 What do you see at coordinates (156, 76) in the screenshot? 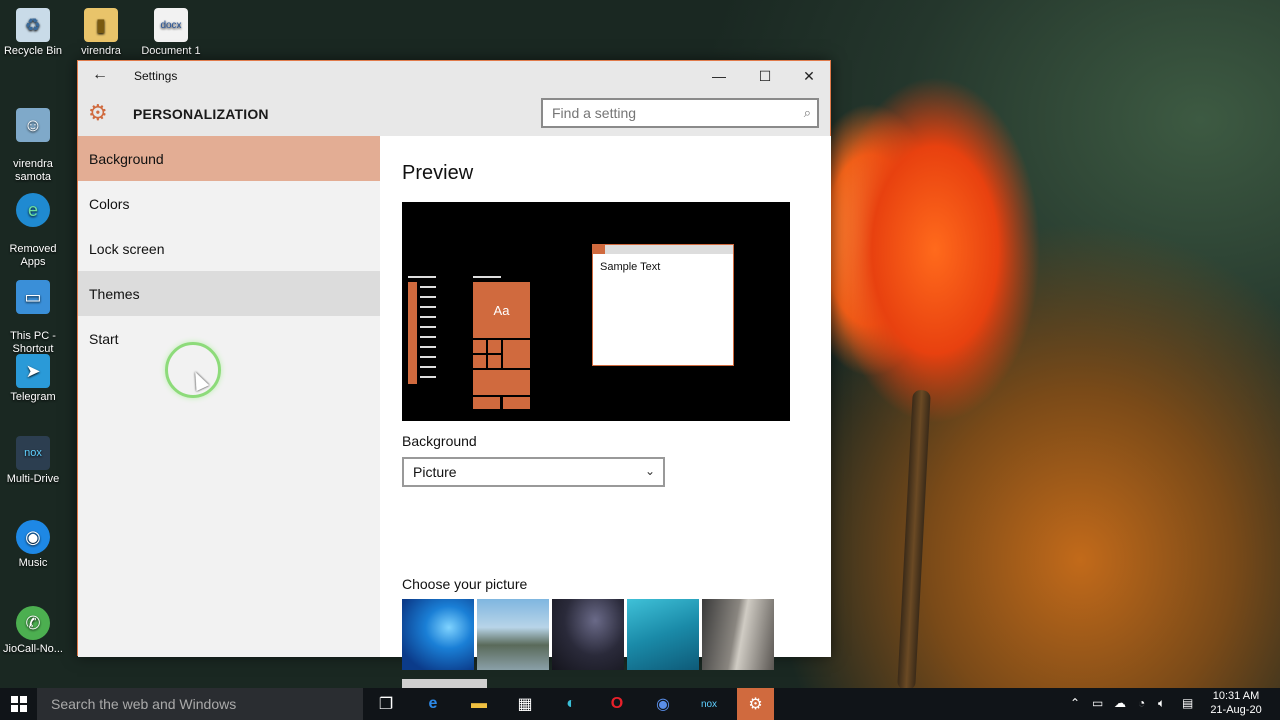
I see `window-title: Settings` at bounding box center [156, 76].